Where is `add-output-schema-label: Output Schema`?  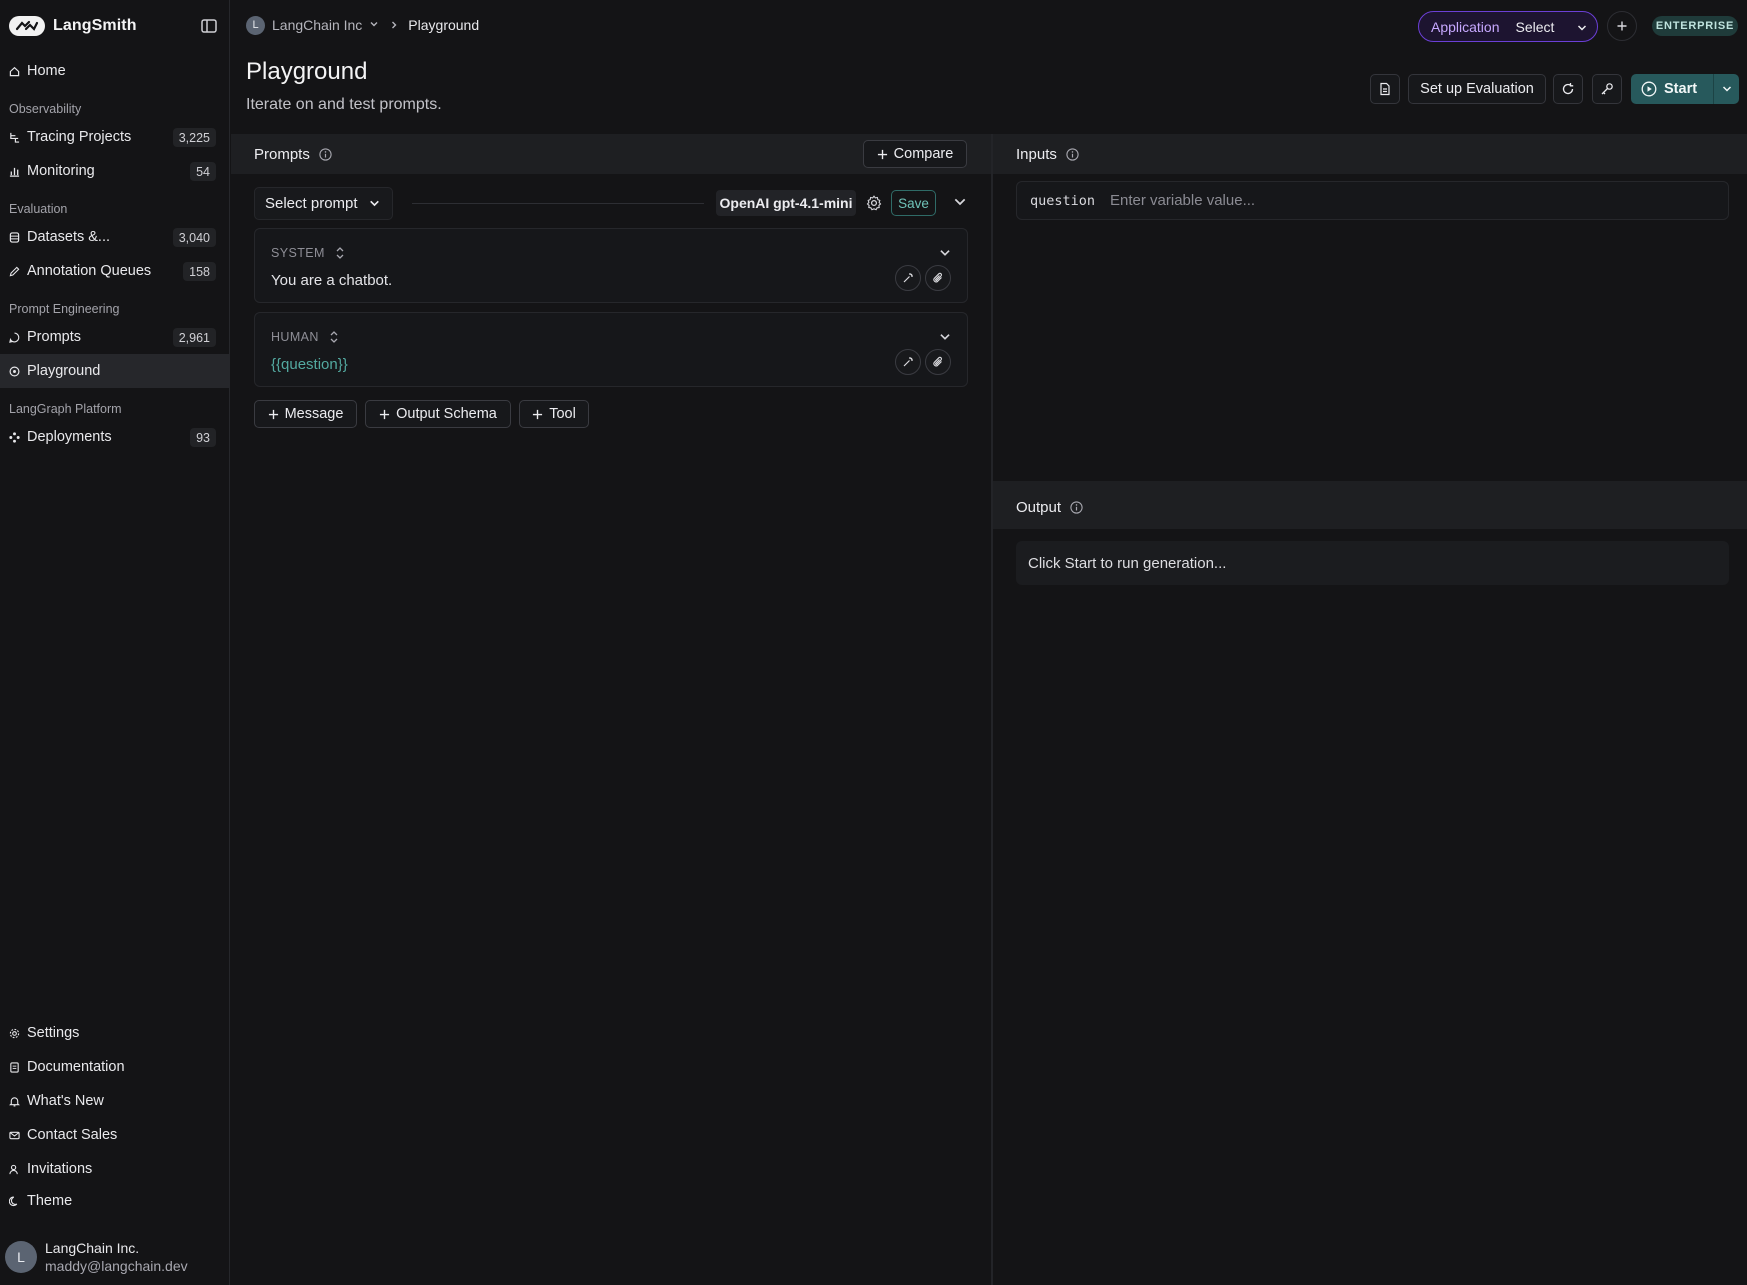
add-output-schema-label: Output Schema is located at coordinates (446, 414).